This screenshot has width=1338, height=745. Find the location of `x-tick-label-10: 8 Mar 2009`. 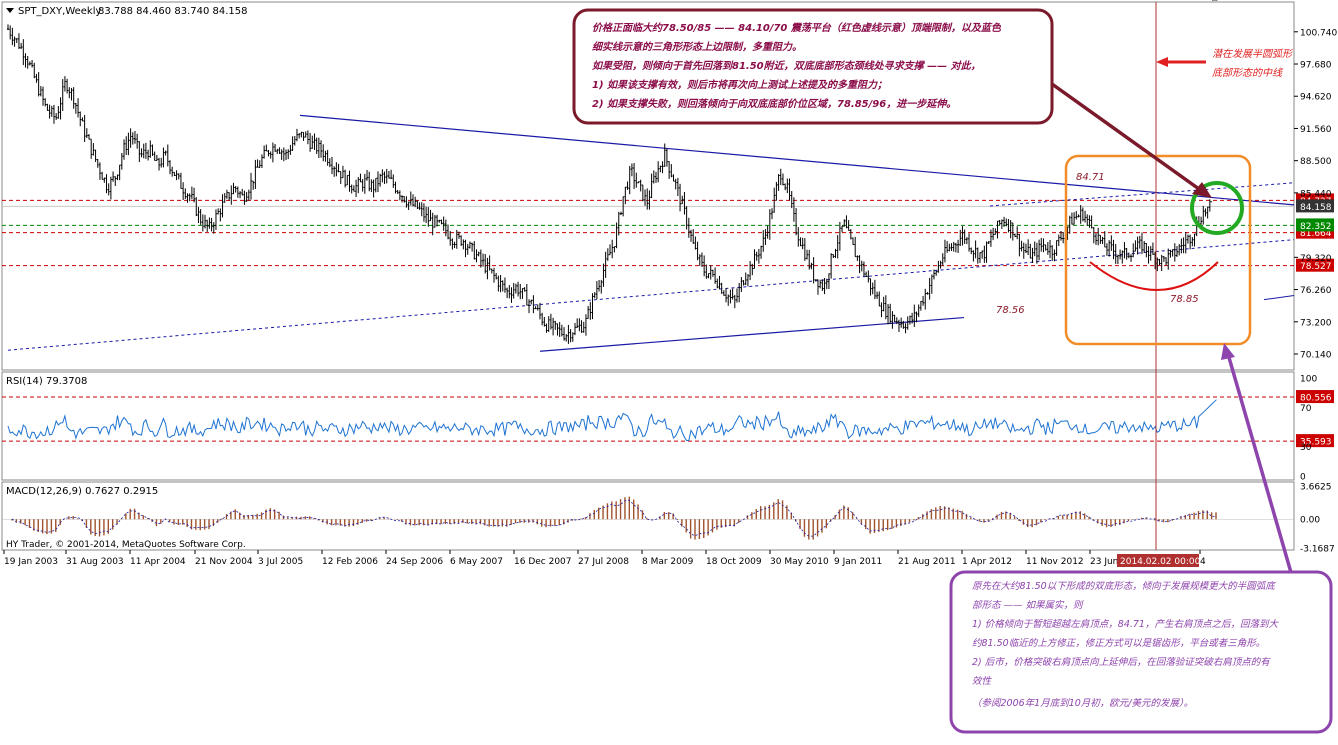

x-tick-label-10: 8 Mar 2009 is located at coordinates (668, 562).